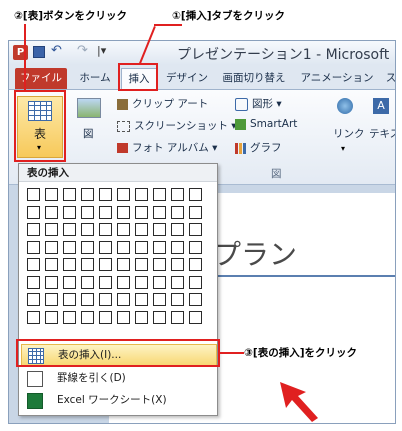 Image resolution: width=402 pixels, height=431 pixels. I want to click on tab-animations: アニメーション, so click(337, 78).